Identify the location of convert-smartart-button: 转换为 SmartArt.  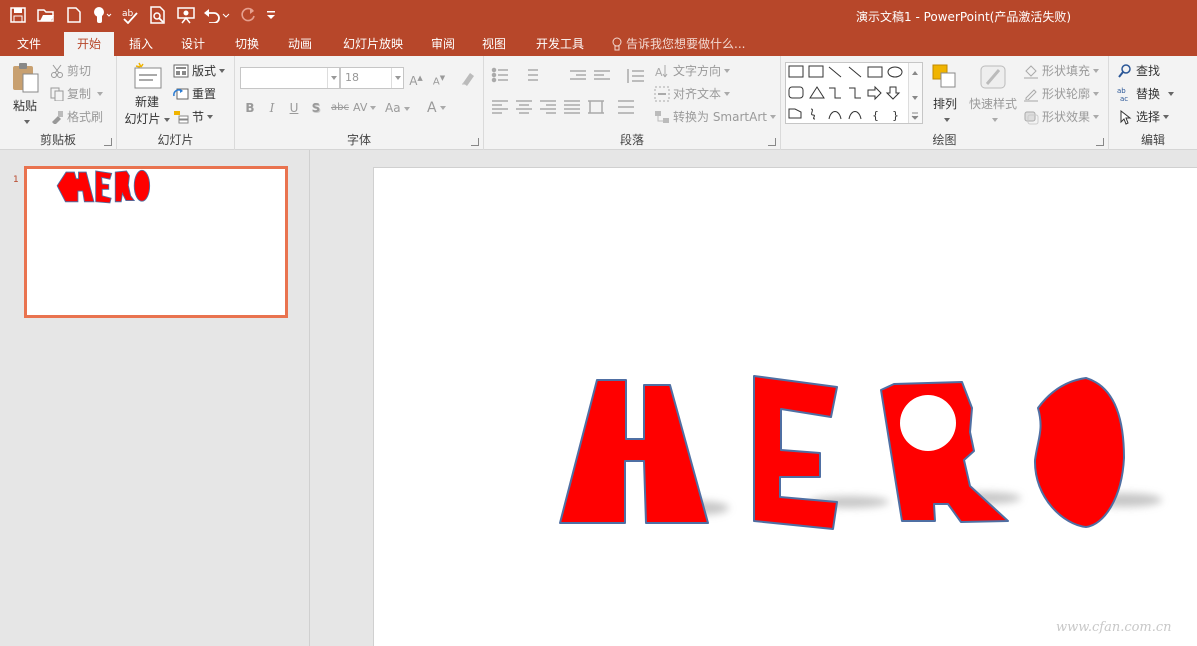
(715, 116).